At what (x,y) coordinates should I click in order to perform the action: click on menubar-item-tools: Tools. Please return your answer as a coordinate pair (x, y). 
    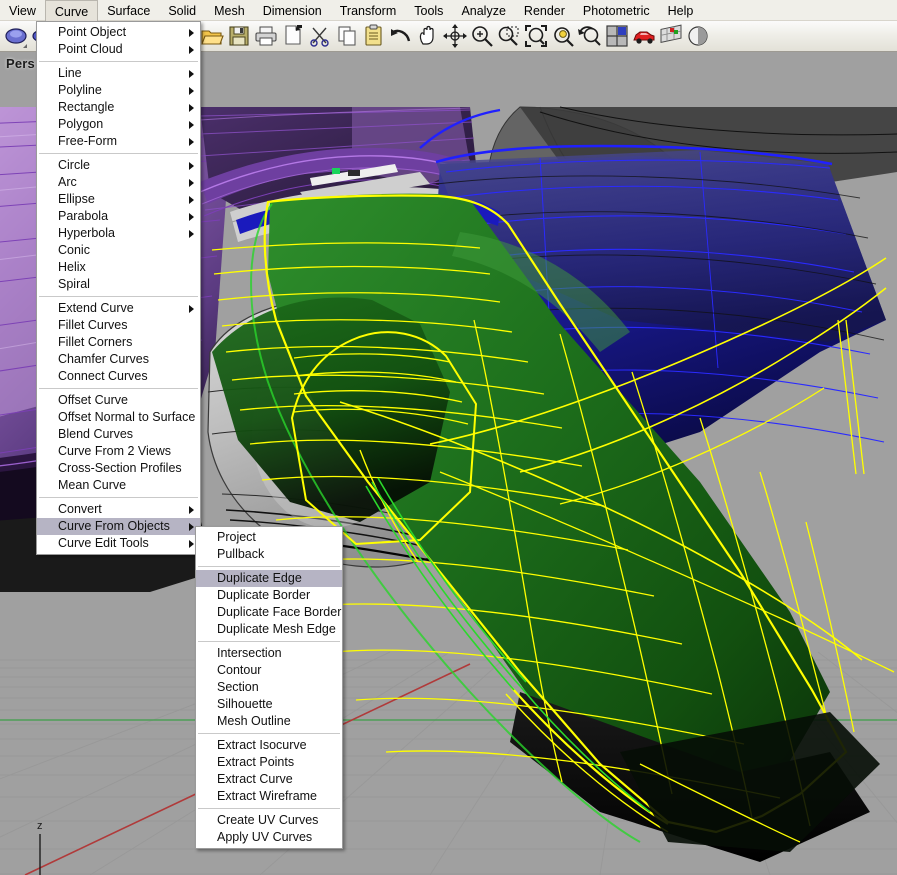
    Looking at the image, I should click on (428, 10).